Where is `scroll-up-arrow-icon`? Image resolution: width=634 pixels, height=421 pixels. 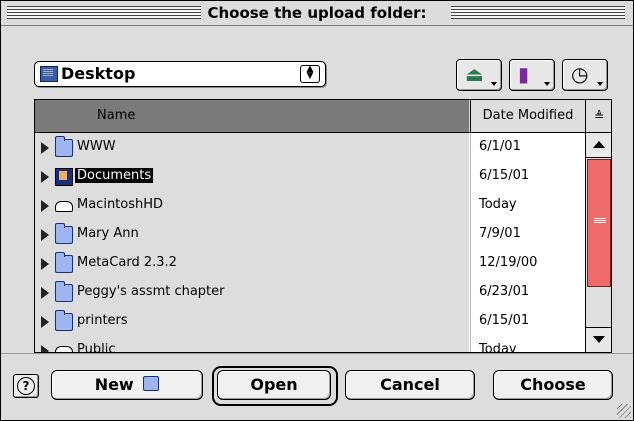
scroll-up-arrow-icon is located at coordinates (598, 145).